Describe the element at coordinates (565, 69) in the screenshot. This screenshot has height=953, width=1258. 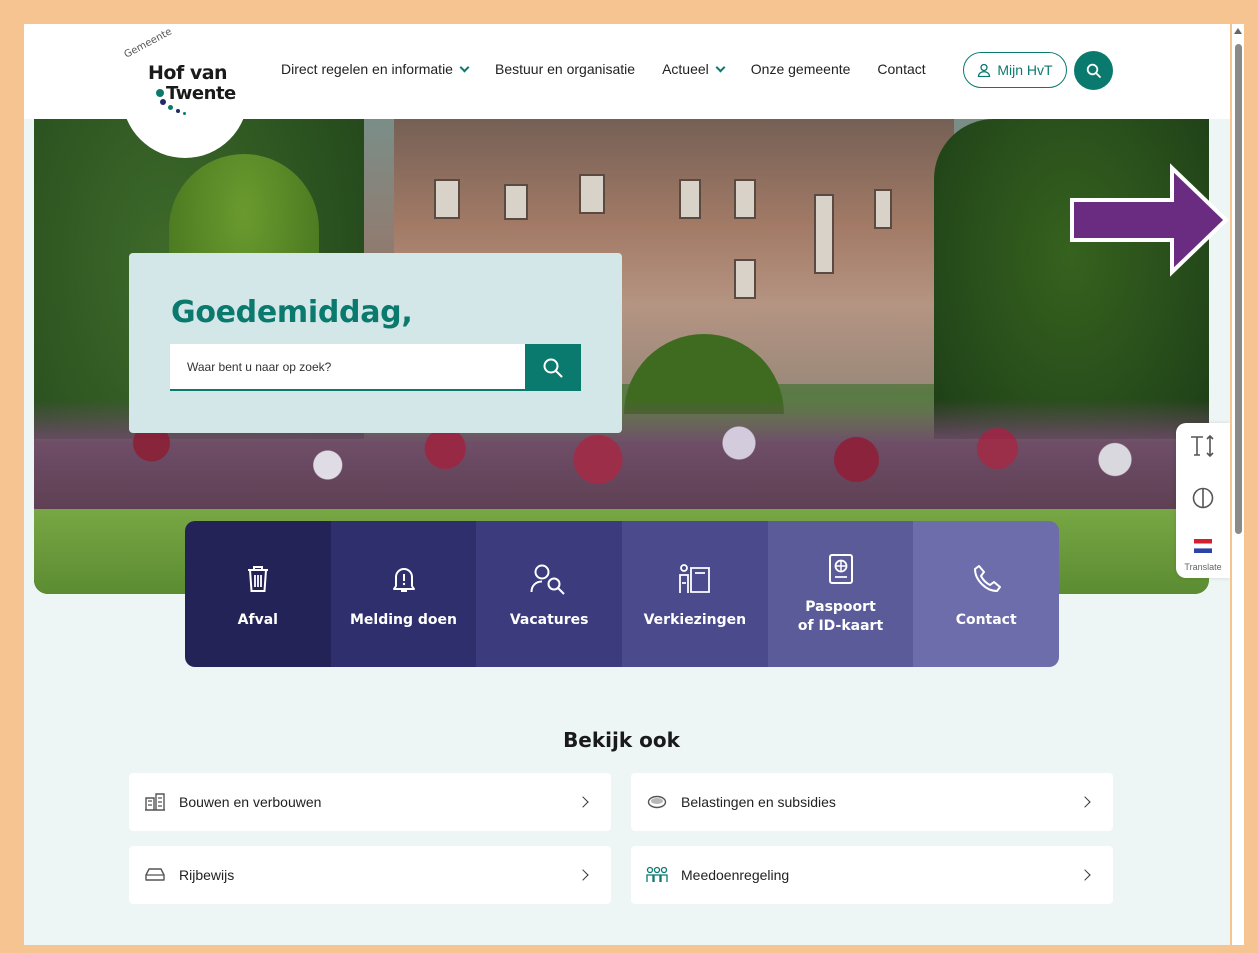
I see `nav-item-bestuur: Bestuur en organisatie` at that location.